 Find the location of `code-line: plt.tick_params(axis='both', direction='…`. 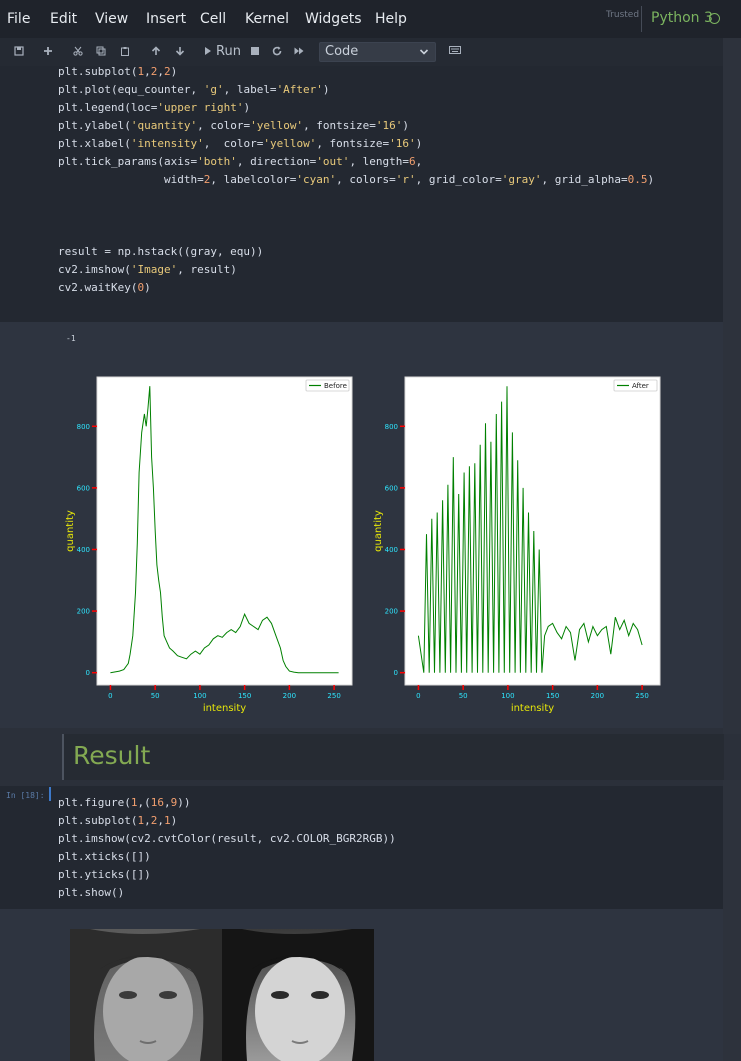

code-line: plt.tick_params(axis='both', direction='… is located at coordinates (240, 161).